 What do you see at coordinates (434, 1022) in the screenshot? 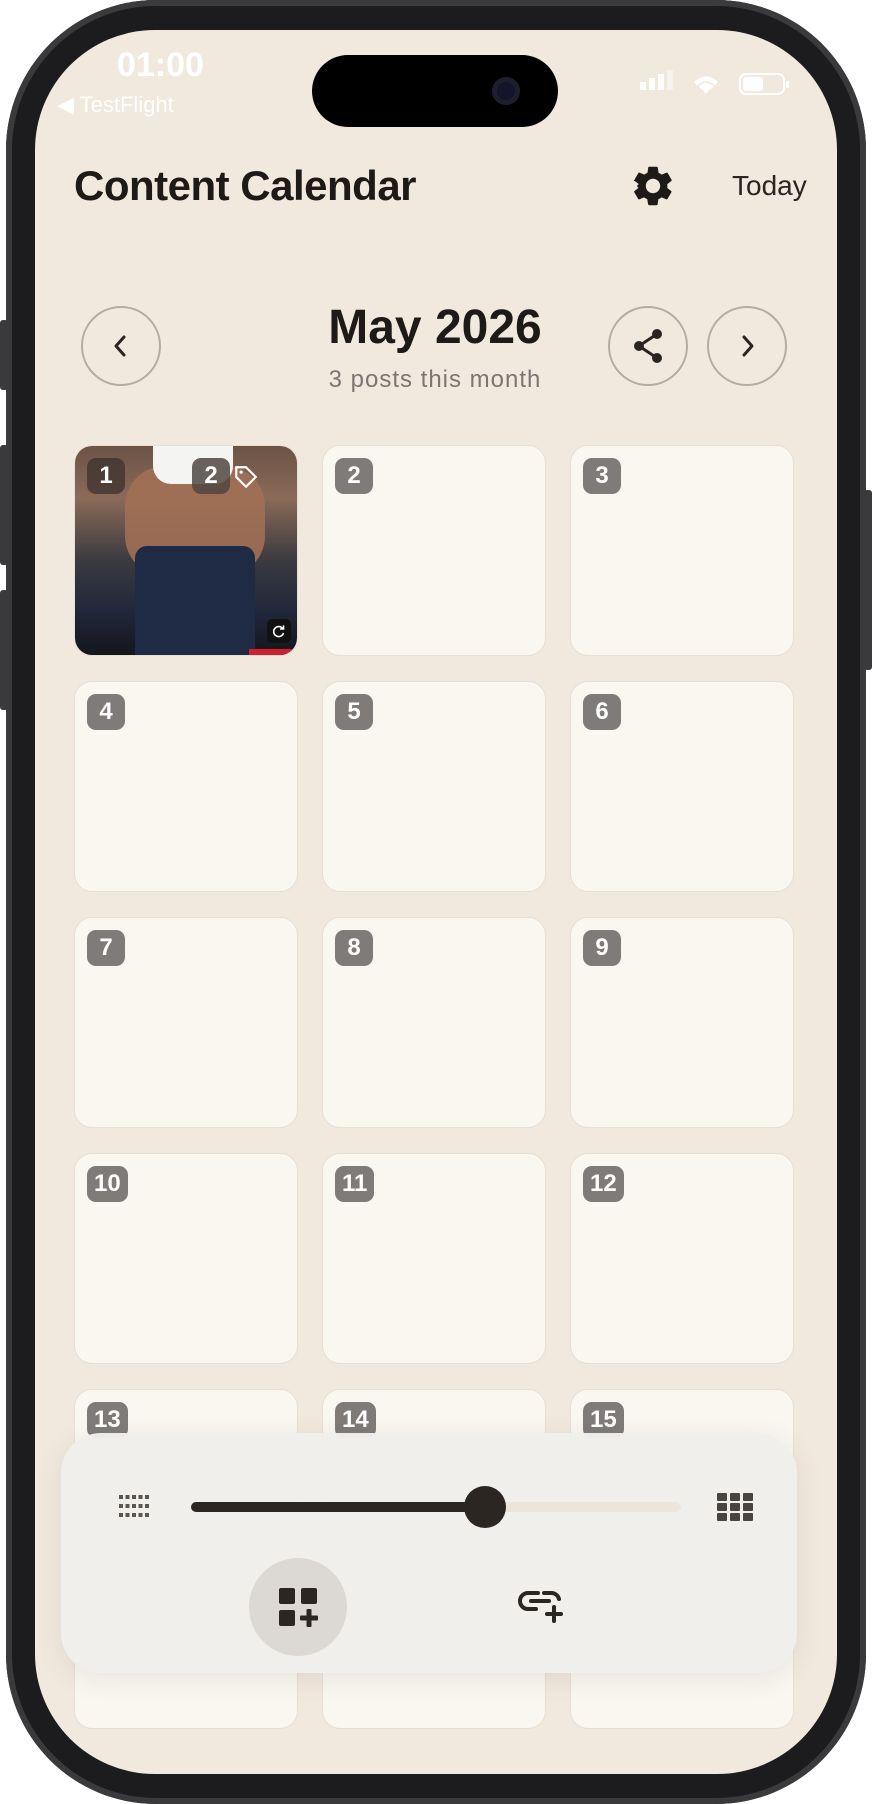
I see `day-cell-8: 8` at bounding box center [434, 1022].